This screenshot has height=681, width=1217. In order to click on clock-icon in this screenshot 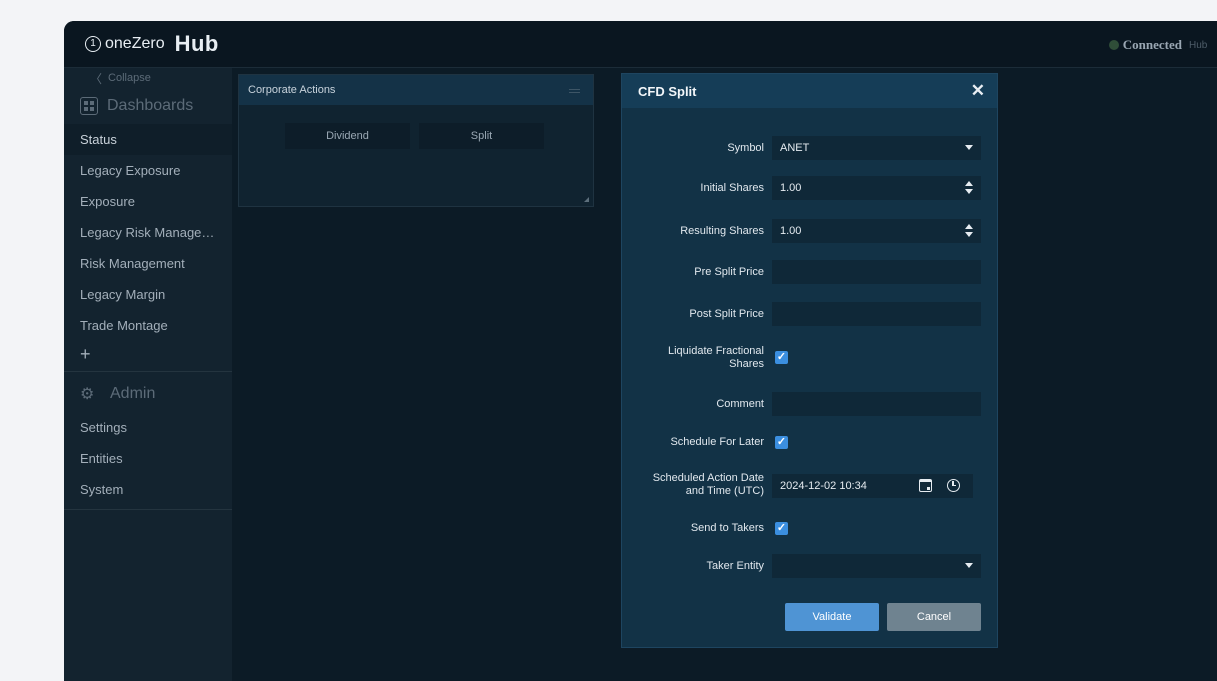, I will do `click(953, 485)`.